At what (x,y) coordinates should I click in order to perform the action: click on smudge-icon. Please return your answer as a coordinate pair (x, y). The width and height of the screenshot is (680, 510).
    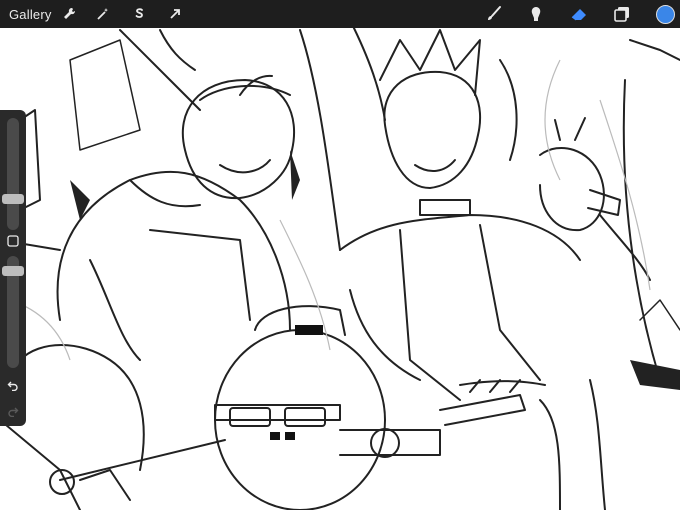
    Looking at the image, I should click on (536, 14).